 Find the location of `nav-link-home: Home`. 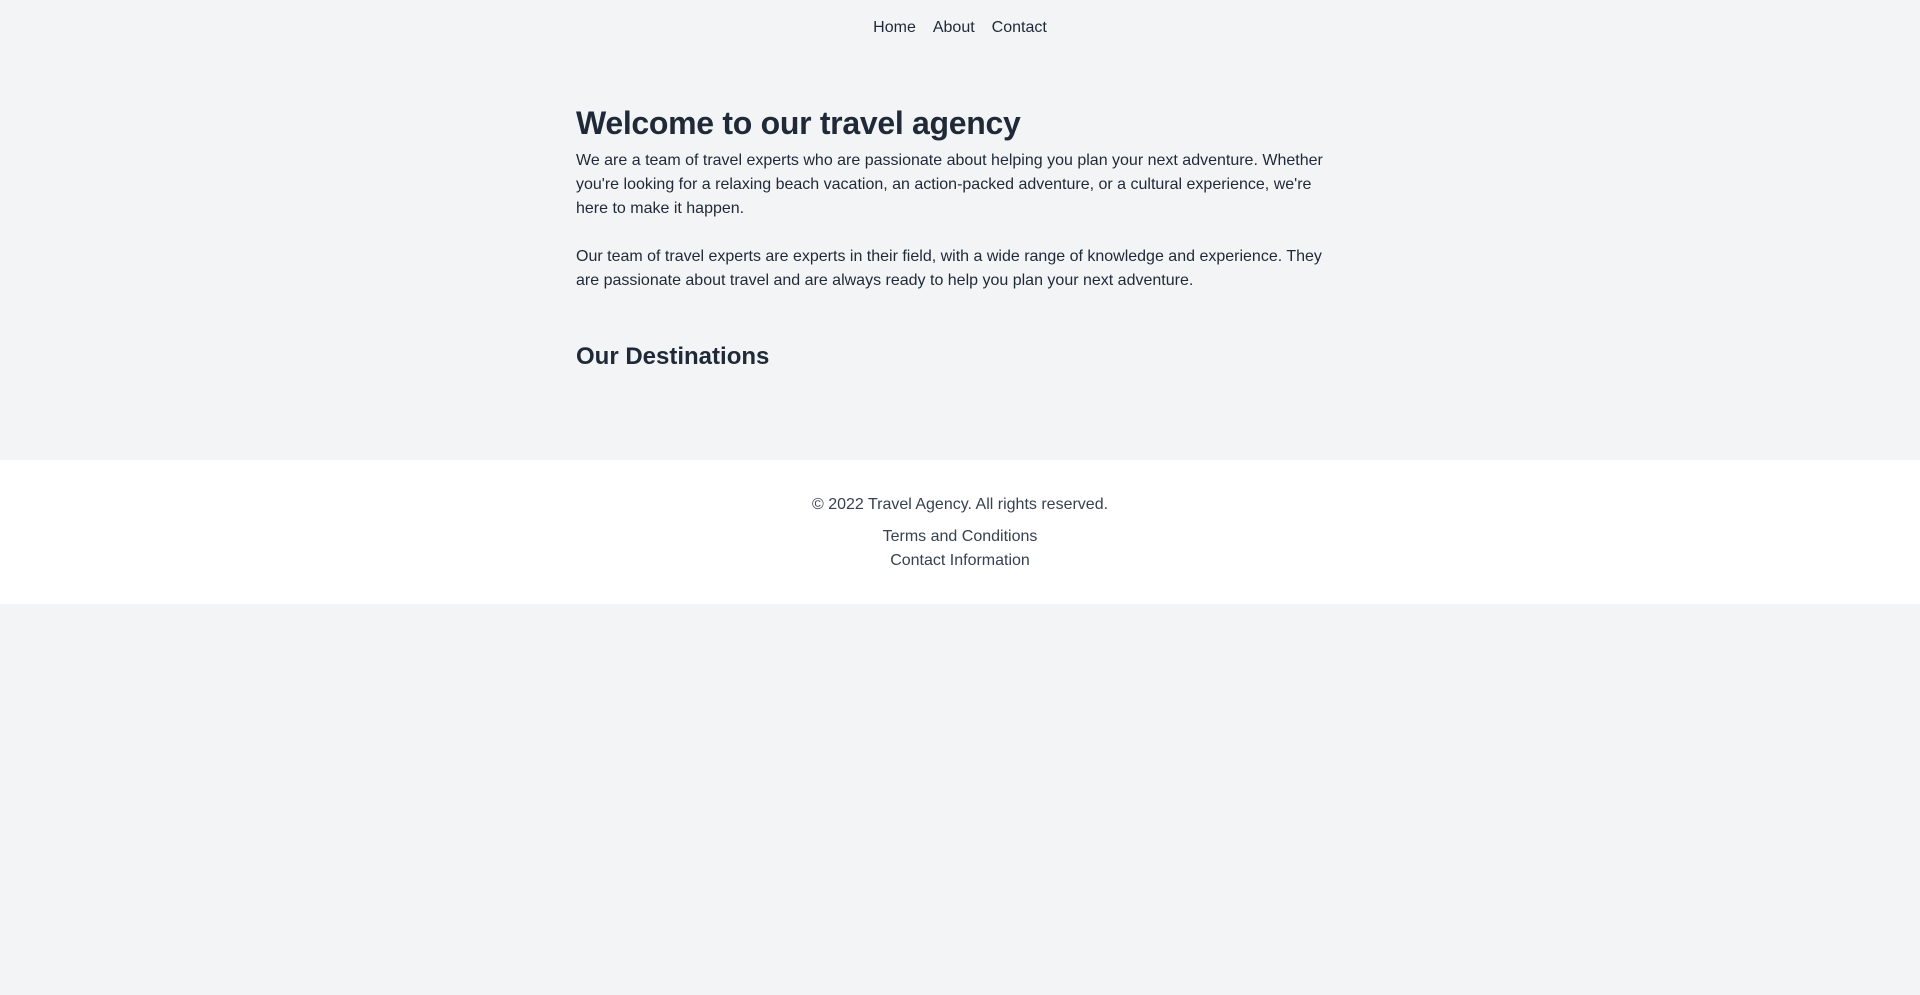

nav-link-home: Home is located at coordinates (894, 28).